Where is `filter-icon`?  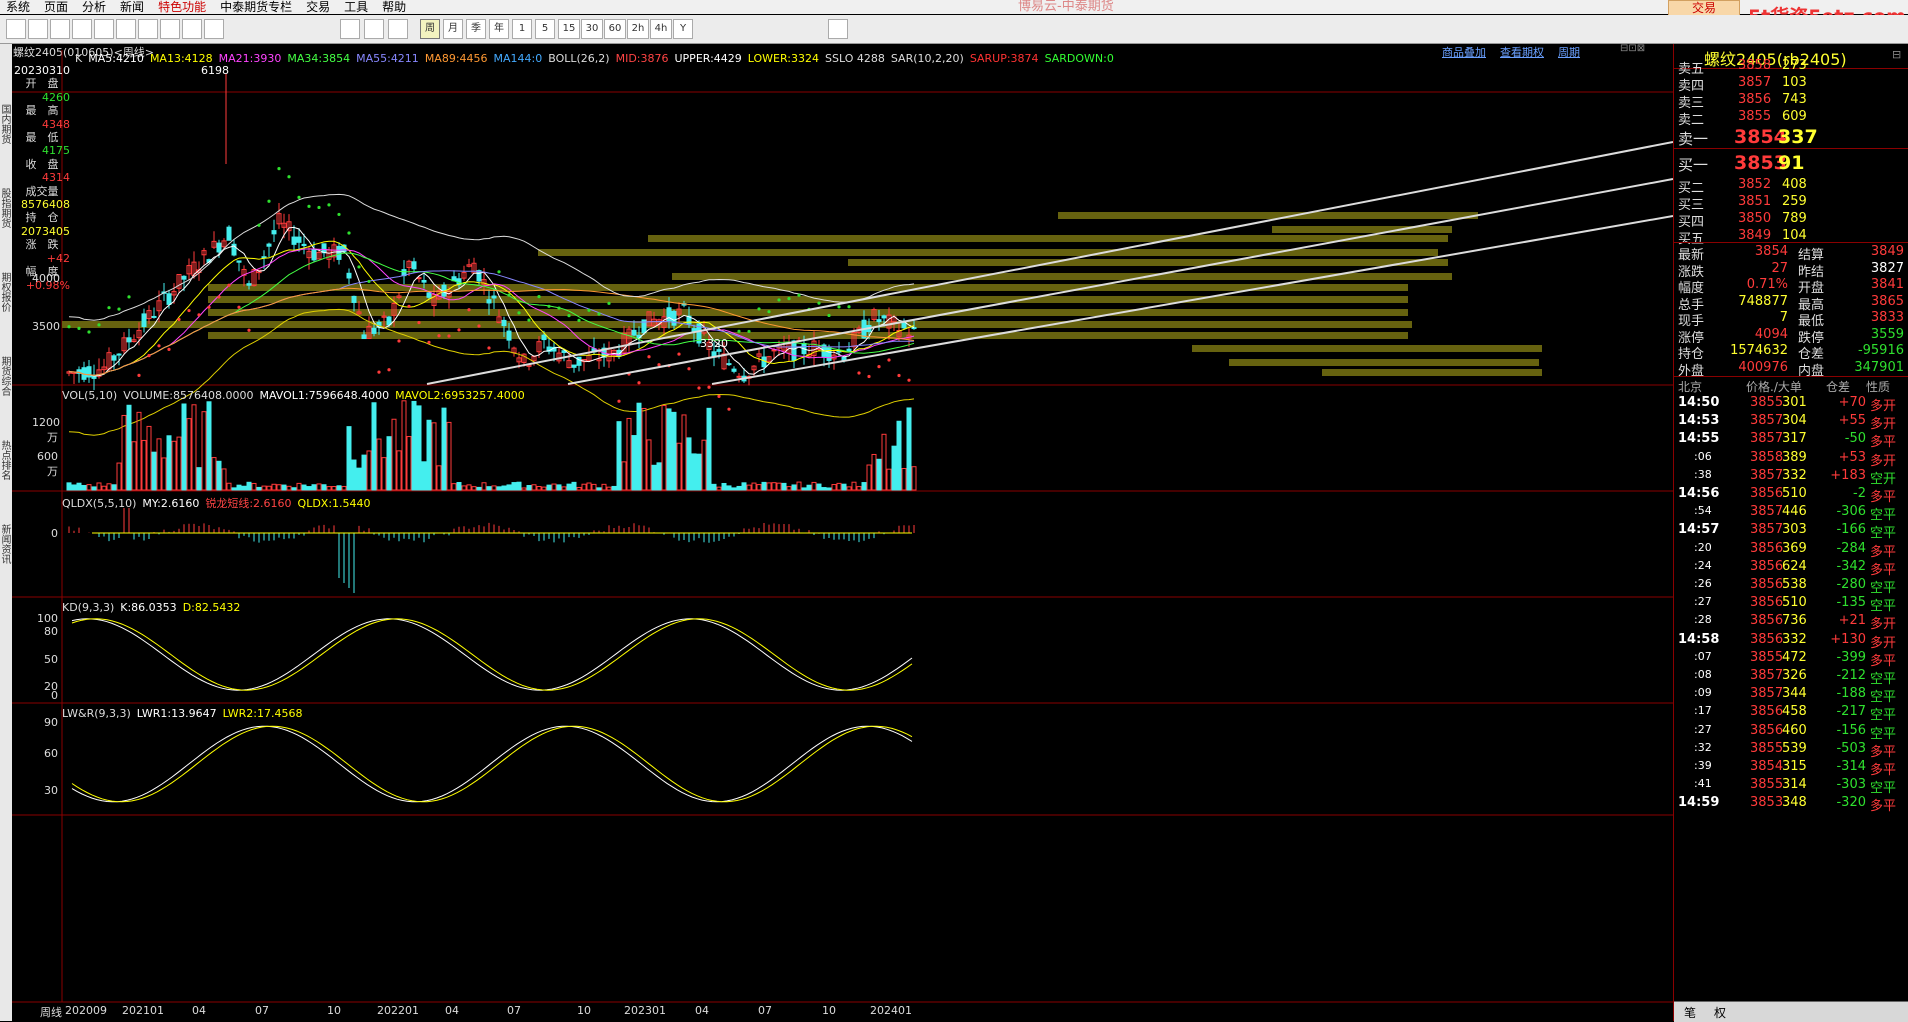
filter-icon is located at coordinates (192, 29).